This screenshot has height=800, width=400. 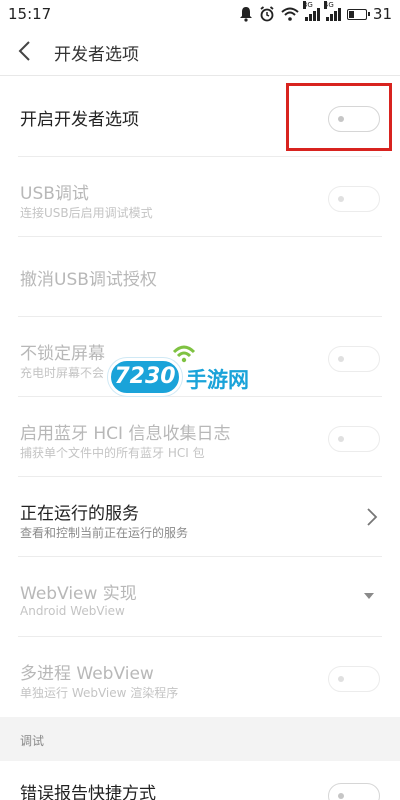 What do you see at coordinates (62, 373) in the screenshot?
I see `row-subtitle: 充电时屏幕不会` at bounding box center [62, 373].